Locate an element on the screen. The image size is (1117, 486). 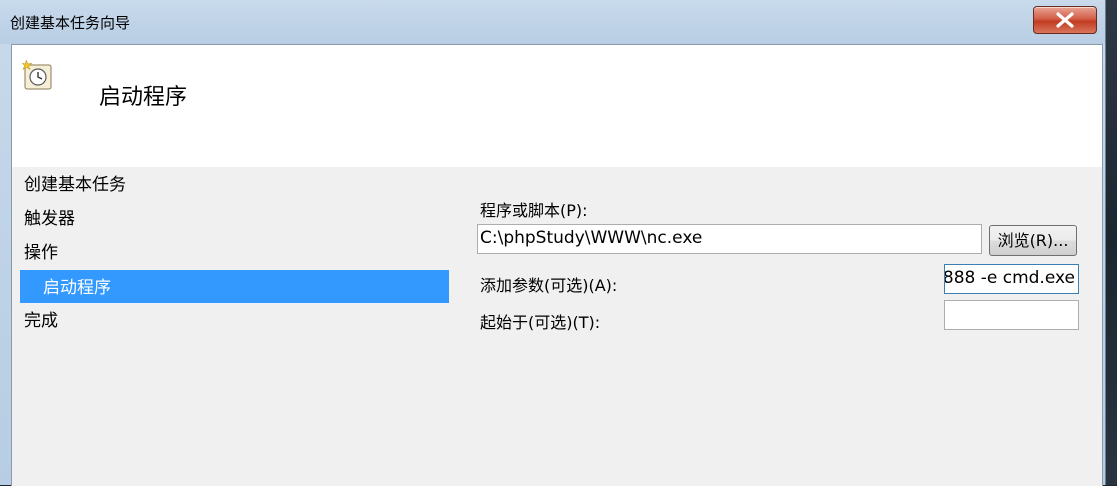
task-clock-icon is located at coordinates (36, 74).